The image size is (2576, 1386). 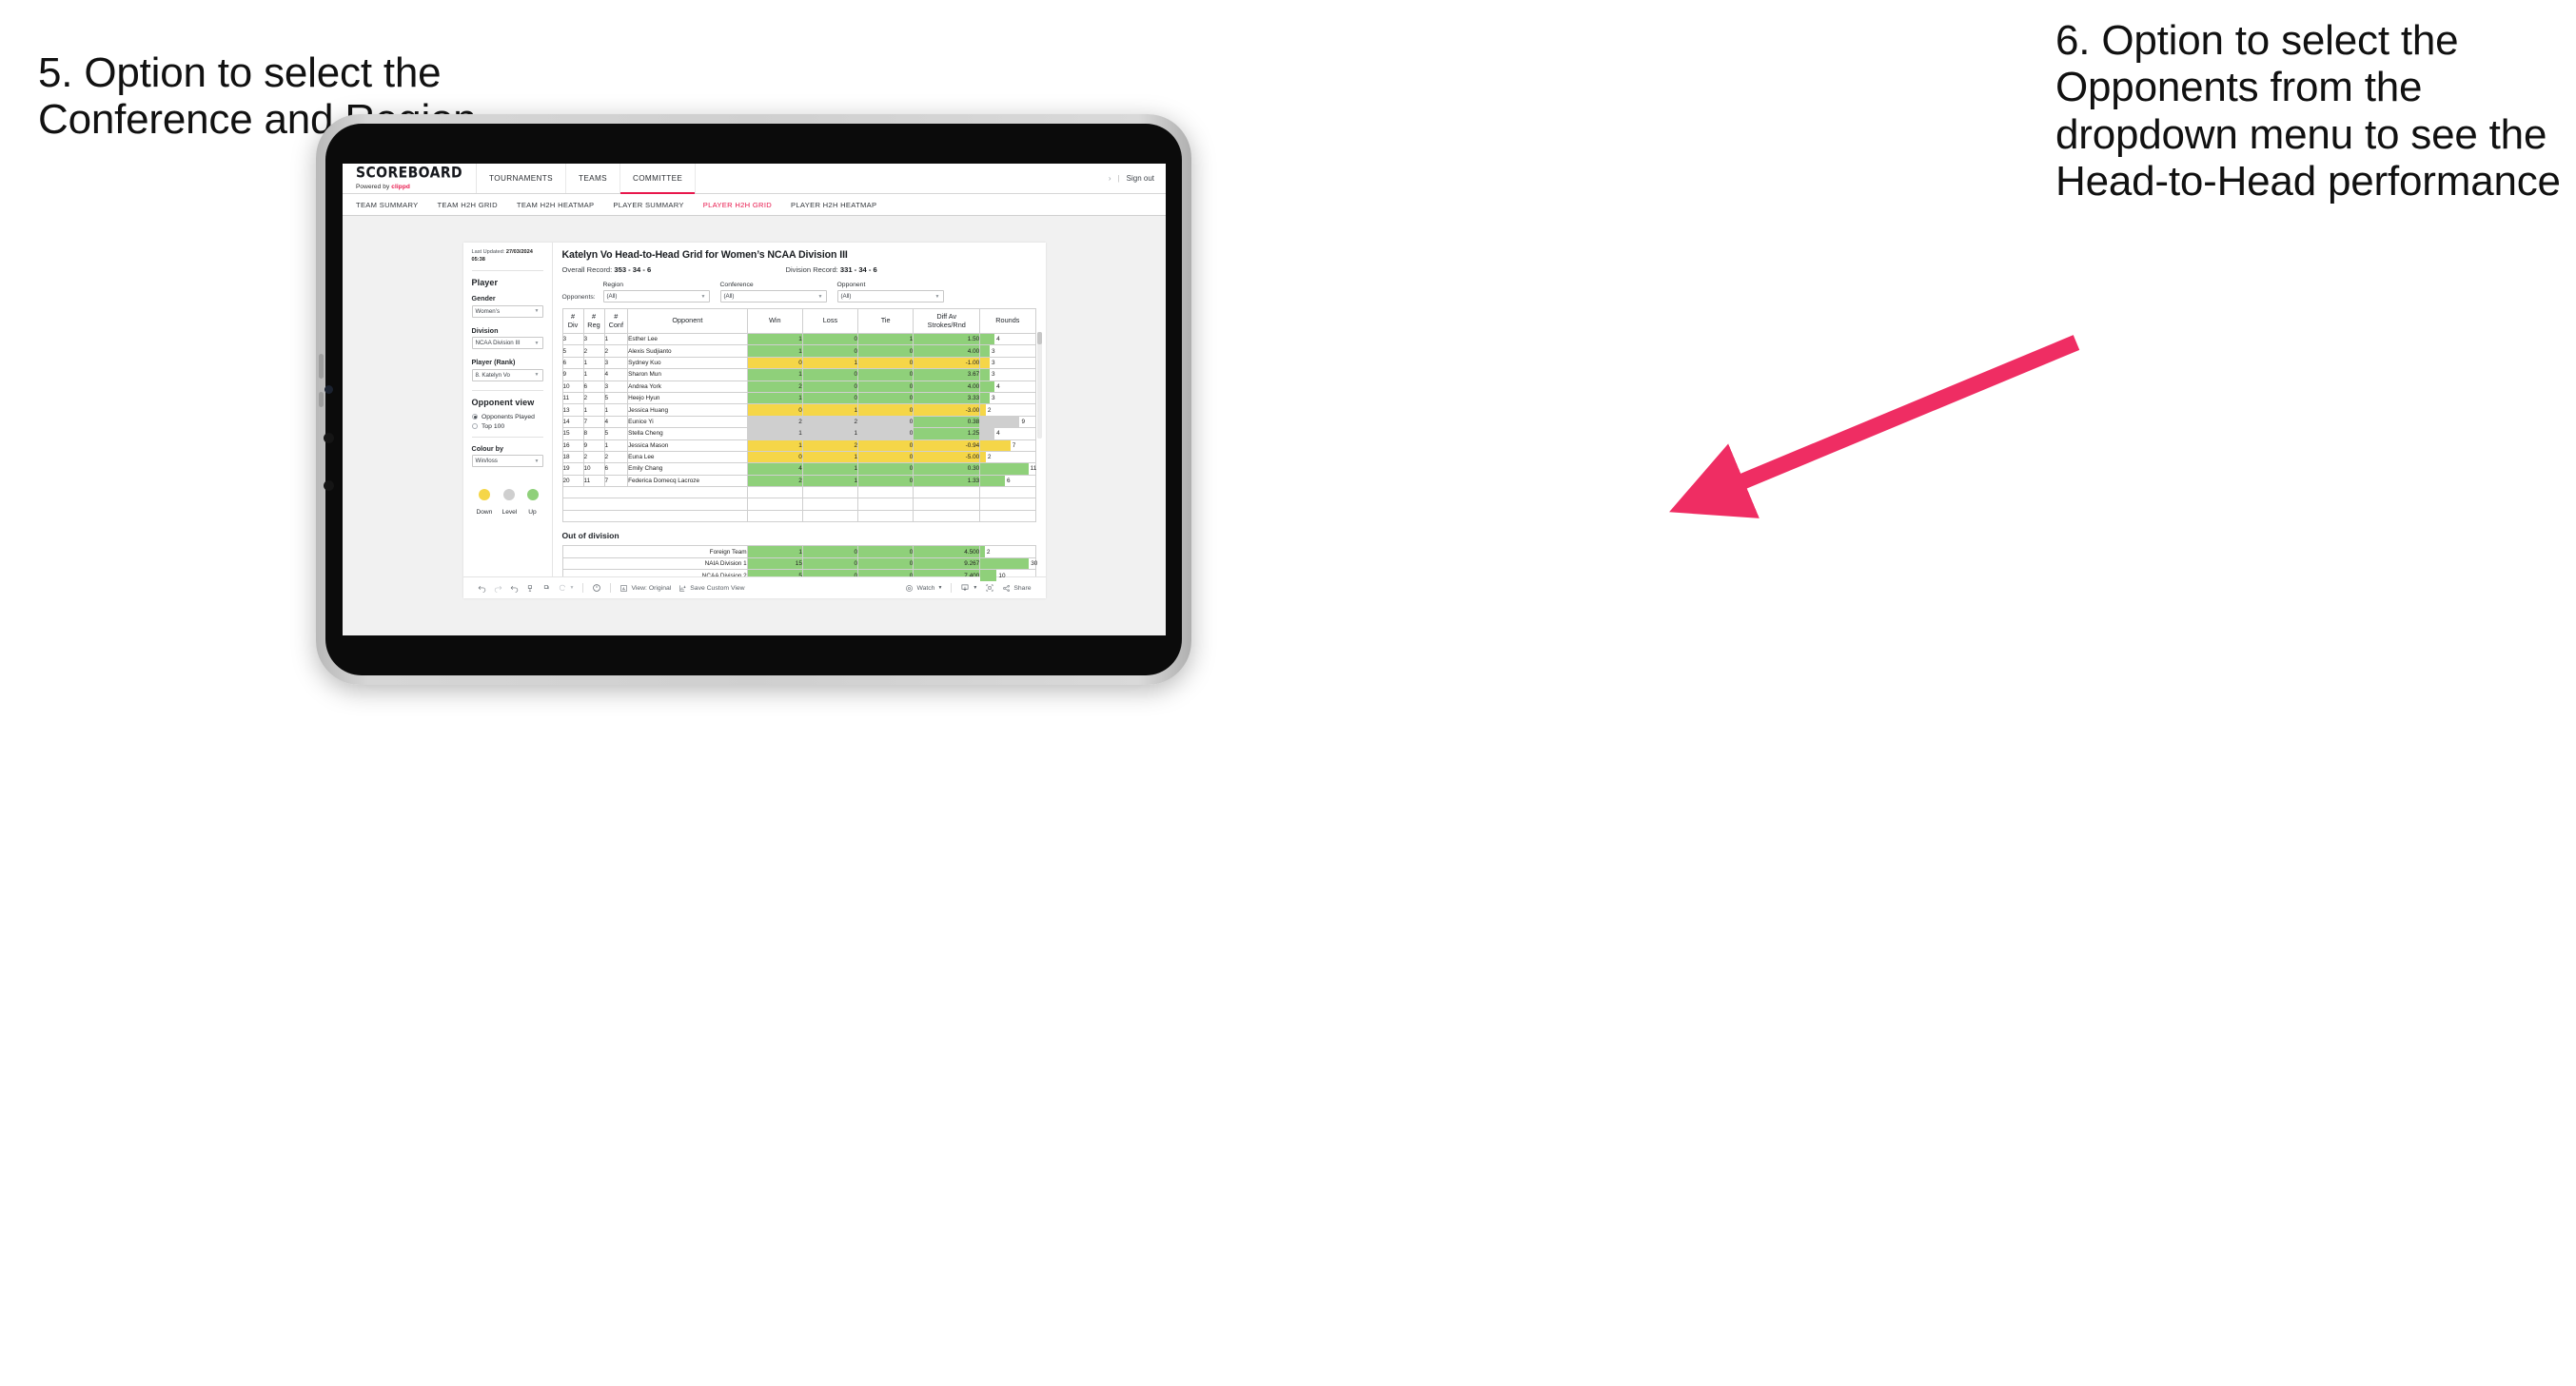 What do you see at coordinates (409, 173) in the screenshot?
I see `brand-name: SCOREBOARD` at bounding box center [409, 173].